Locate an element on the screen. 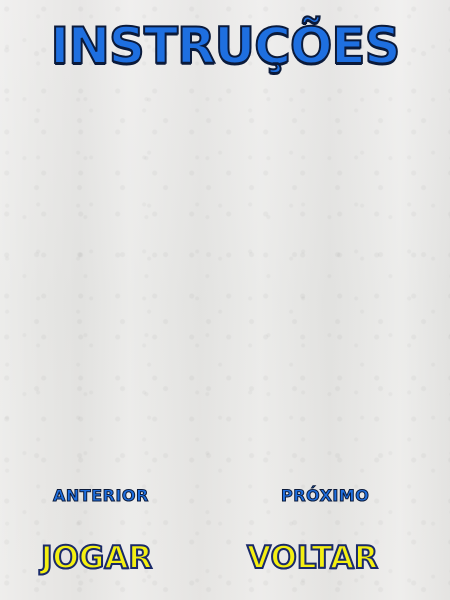 Image resolution: width=450 pixels, height=600 pixels. previous-button: ANTERIOR is located at coordinates (101, 496).